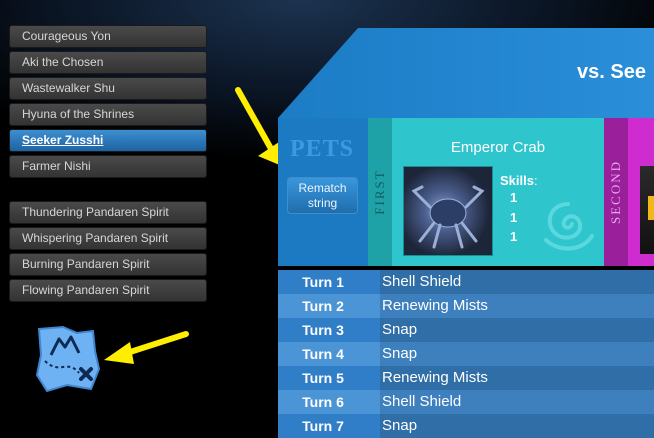  What do you see at coordinates (498, 147) in the screenshot?
I see `pet-name: Emperor Crab` at bounding box center [498, 147].